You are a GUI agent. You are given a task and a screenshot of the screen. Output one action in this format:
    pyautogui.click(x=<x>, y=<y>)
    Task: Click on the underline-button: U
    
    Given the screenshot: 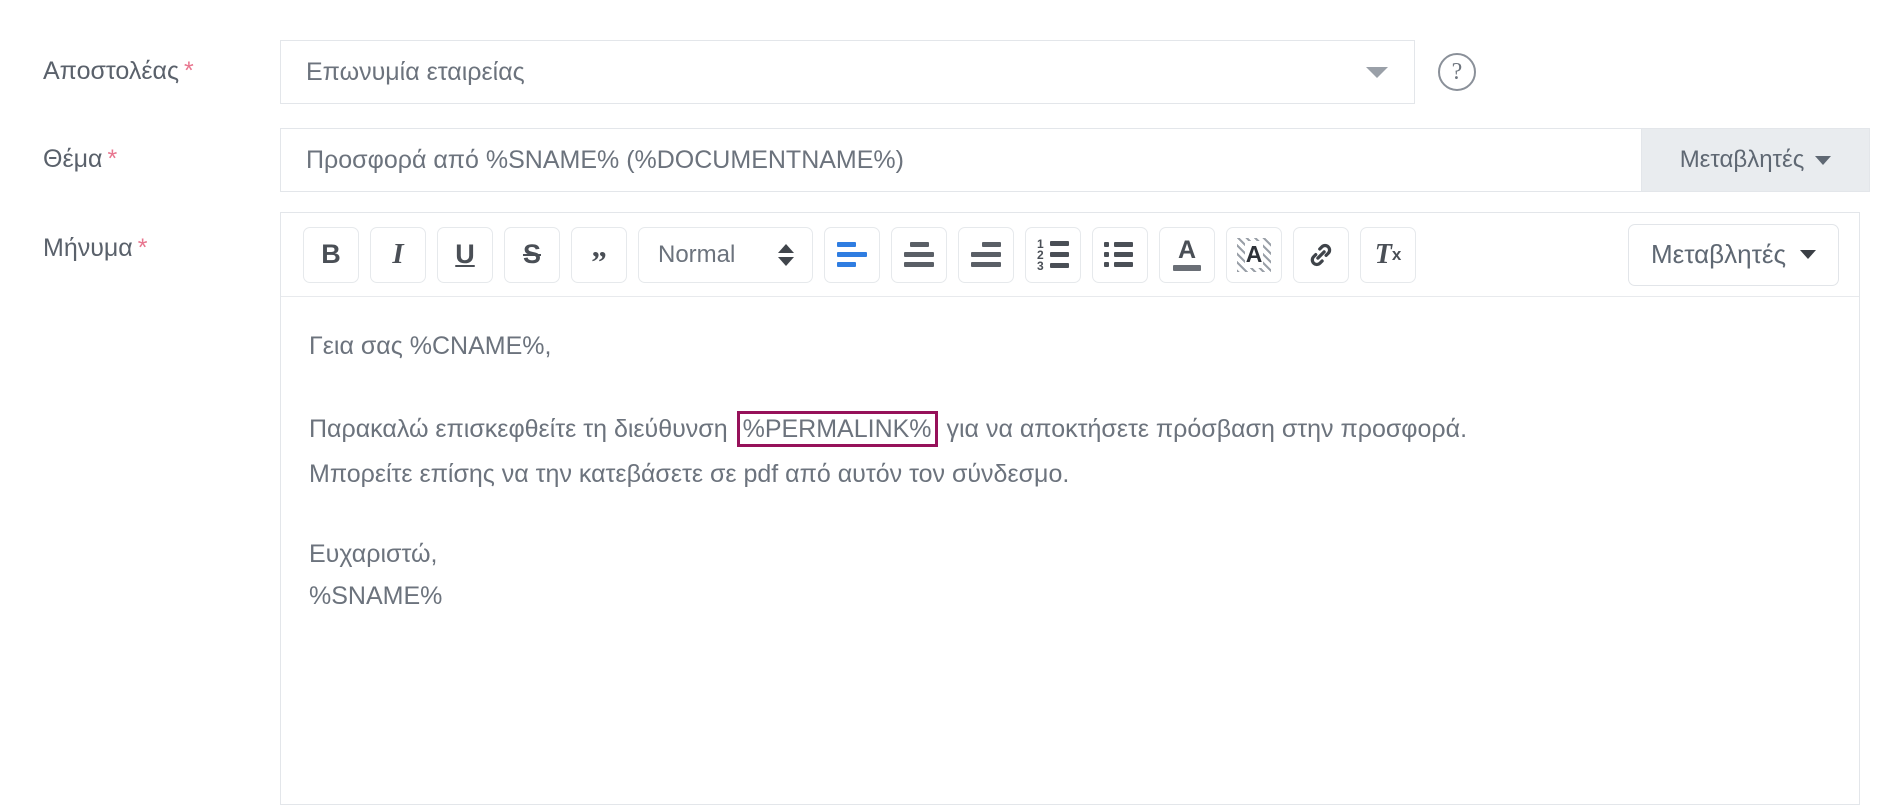 What is the action you would take?
    pyautogui.click(x=465, y=254)
    